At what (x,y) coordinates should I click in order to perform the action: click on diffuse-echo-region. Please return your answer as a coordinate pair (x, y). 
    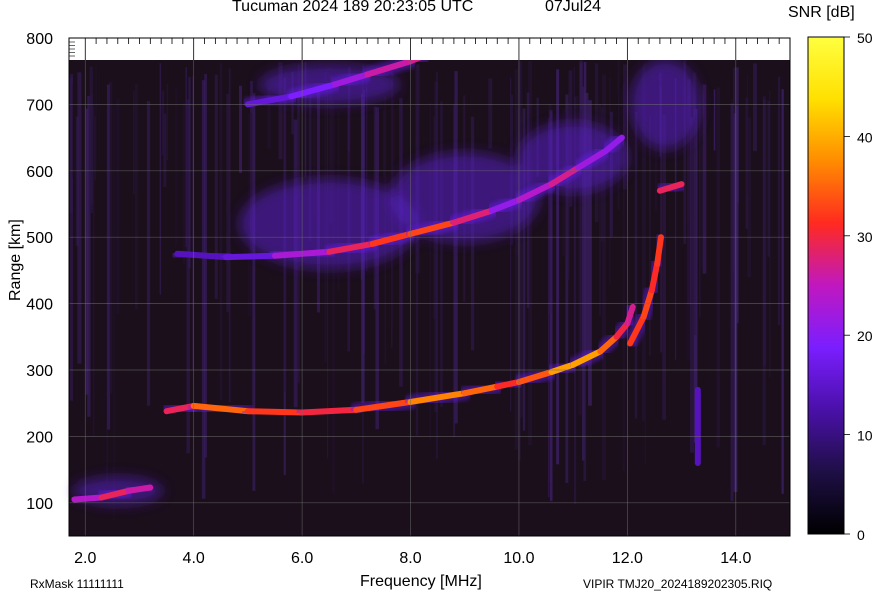
    Looking at the image, I should click on (573, 157).